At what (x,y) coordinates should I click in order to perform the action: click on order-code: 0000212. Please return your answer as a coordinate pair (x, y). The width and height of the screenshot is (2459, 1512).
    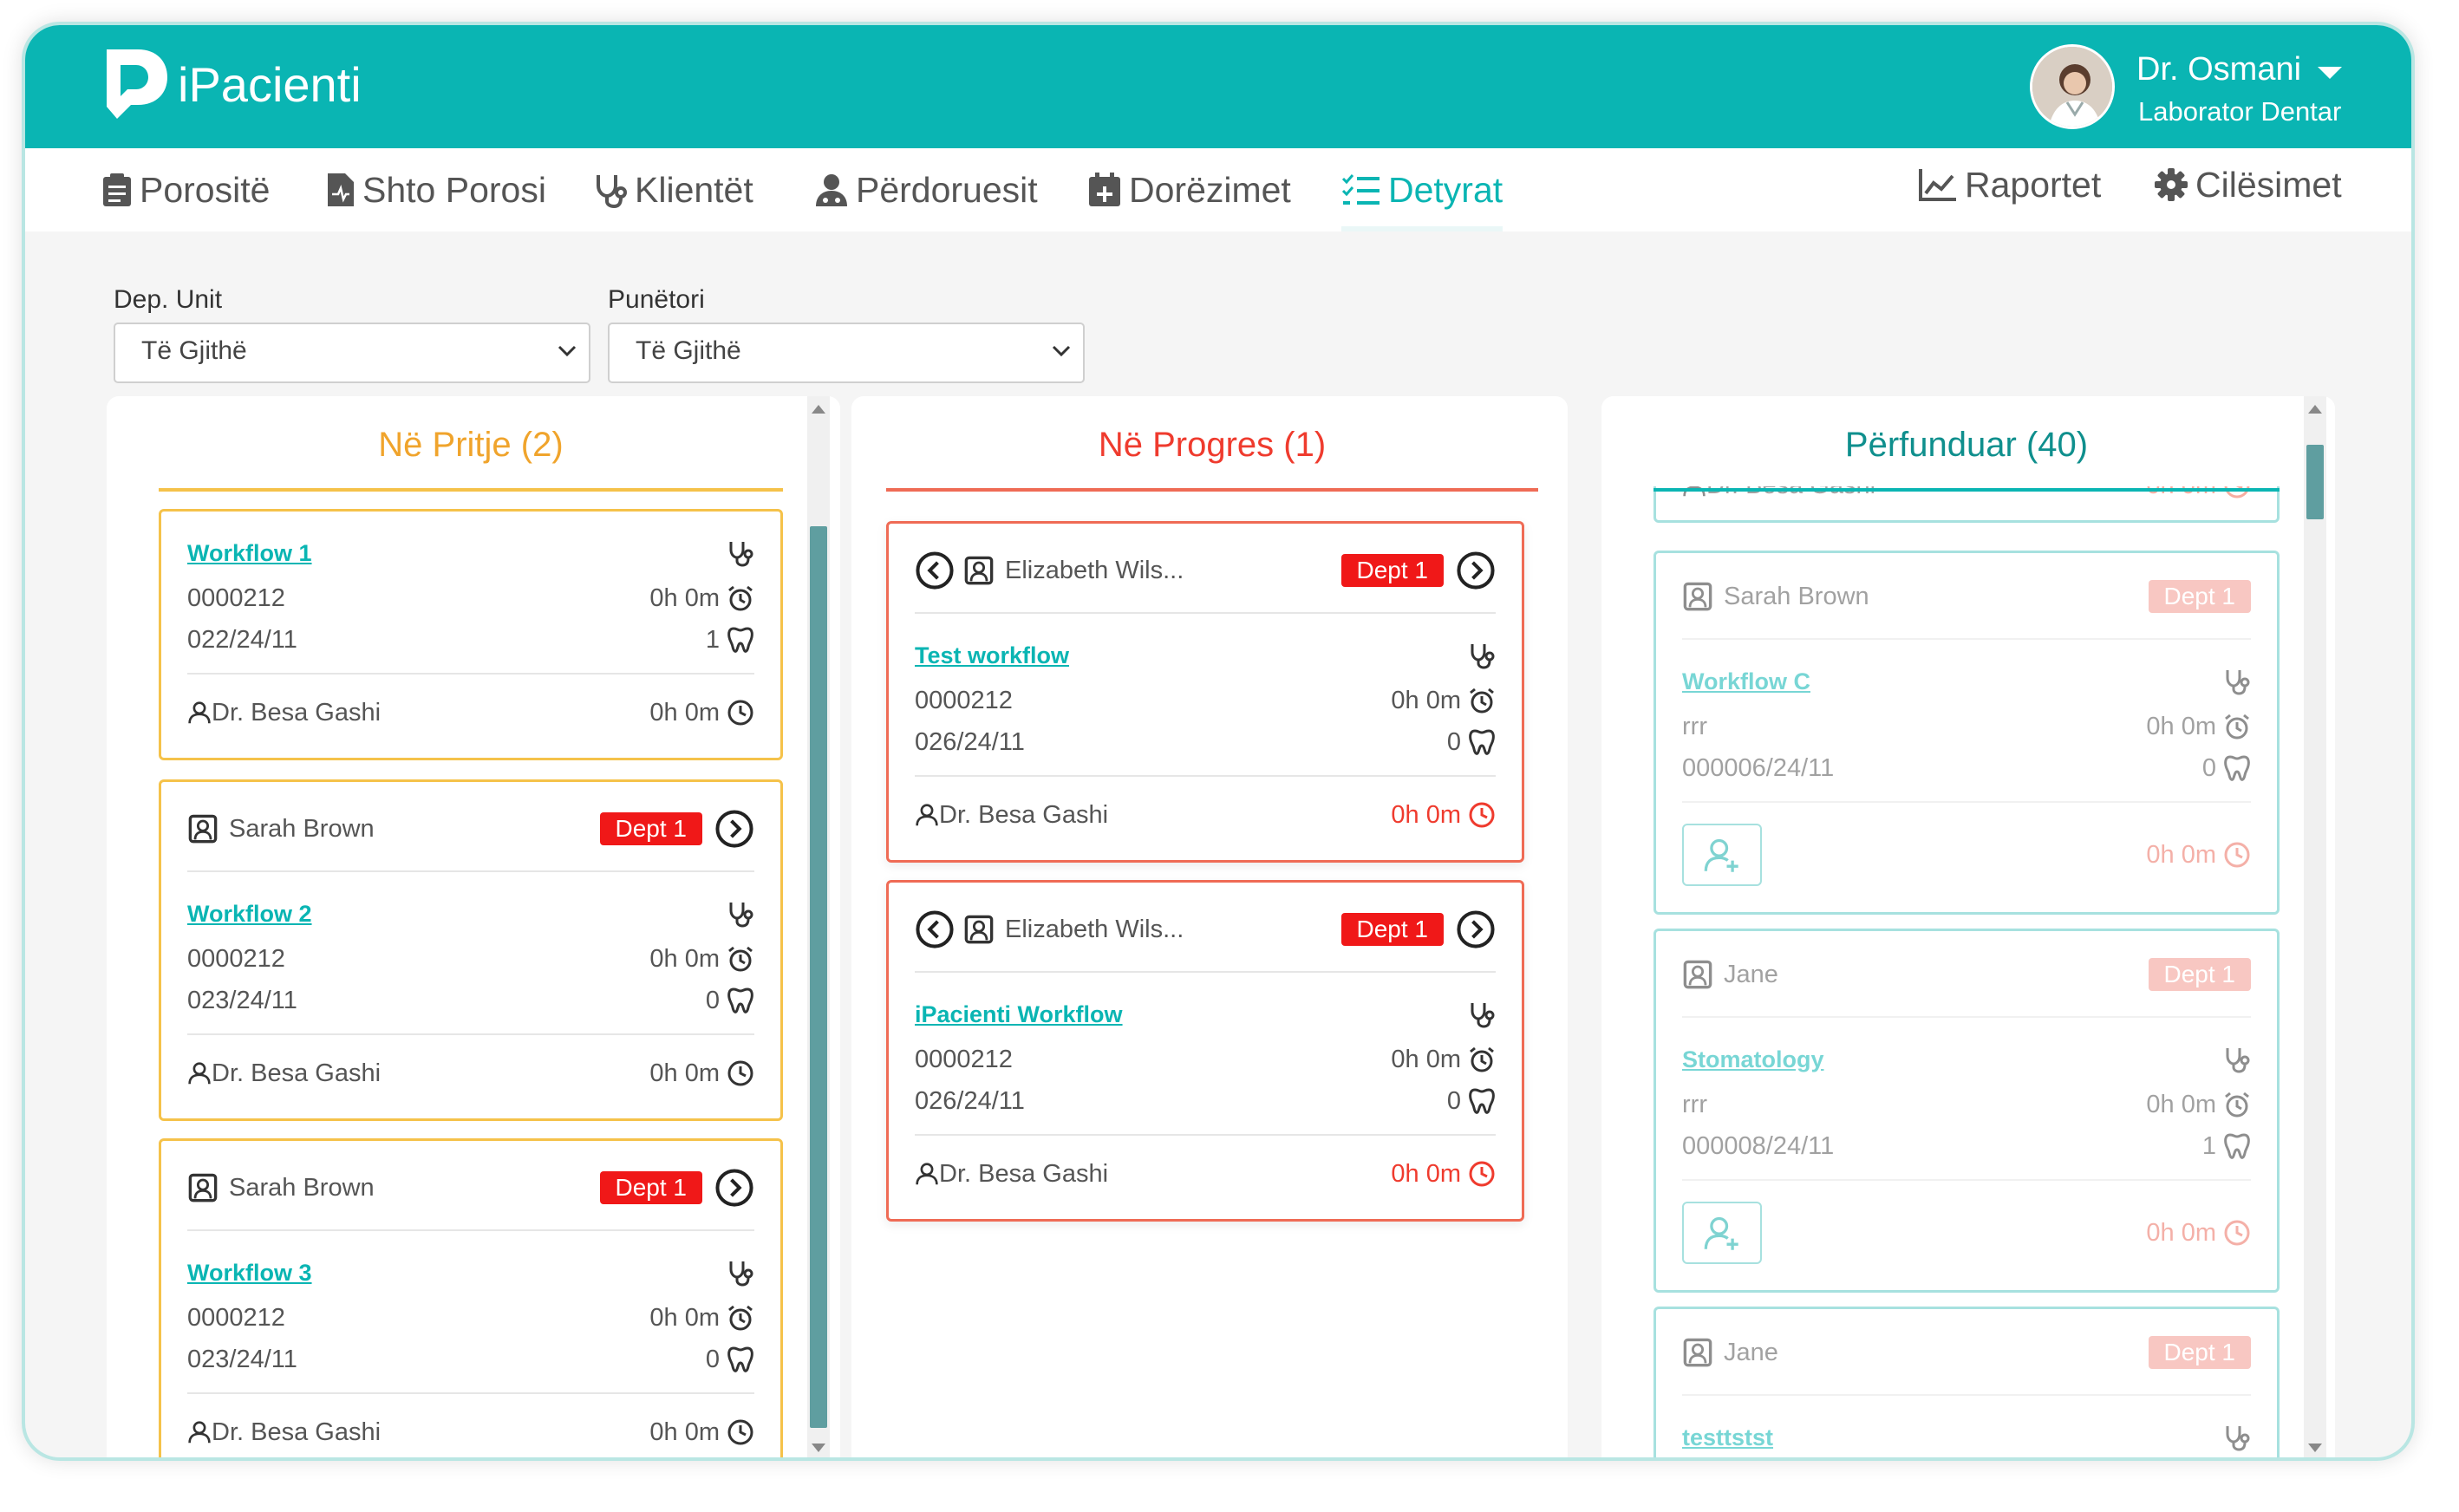
    Looking at the image, I should click on (236, 1317).